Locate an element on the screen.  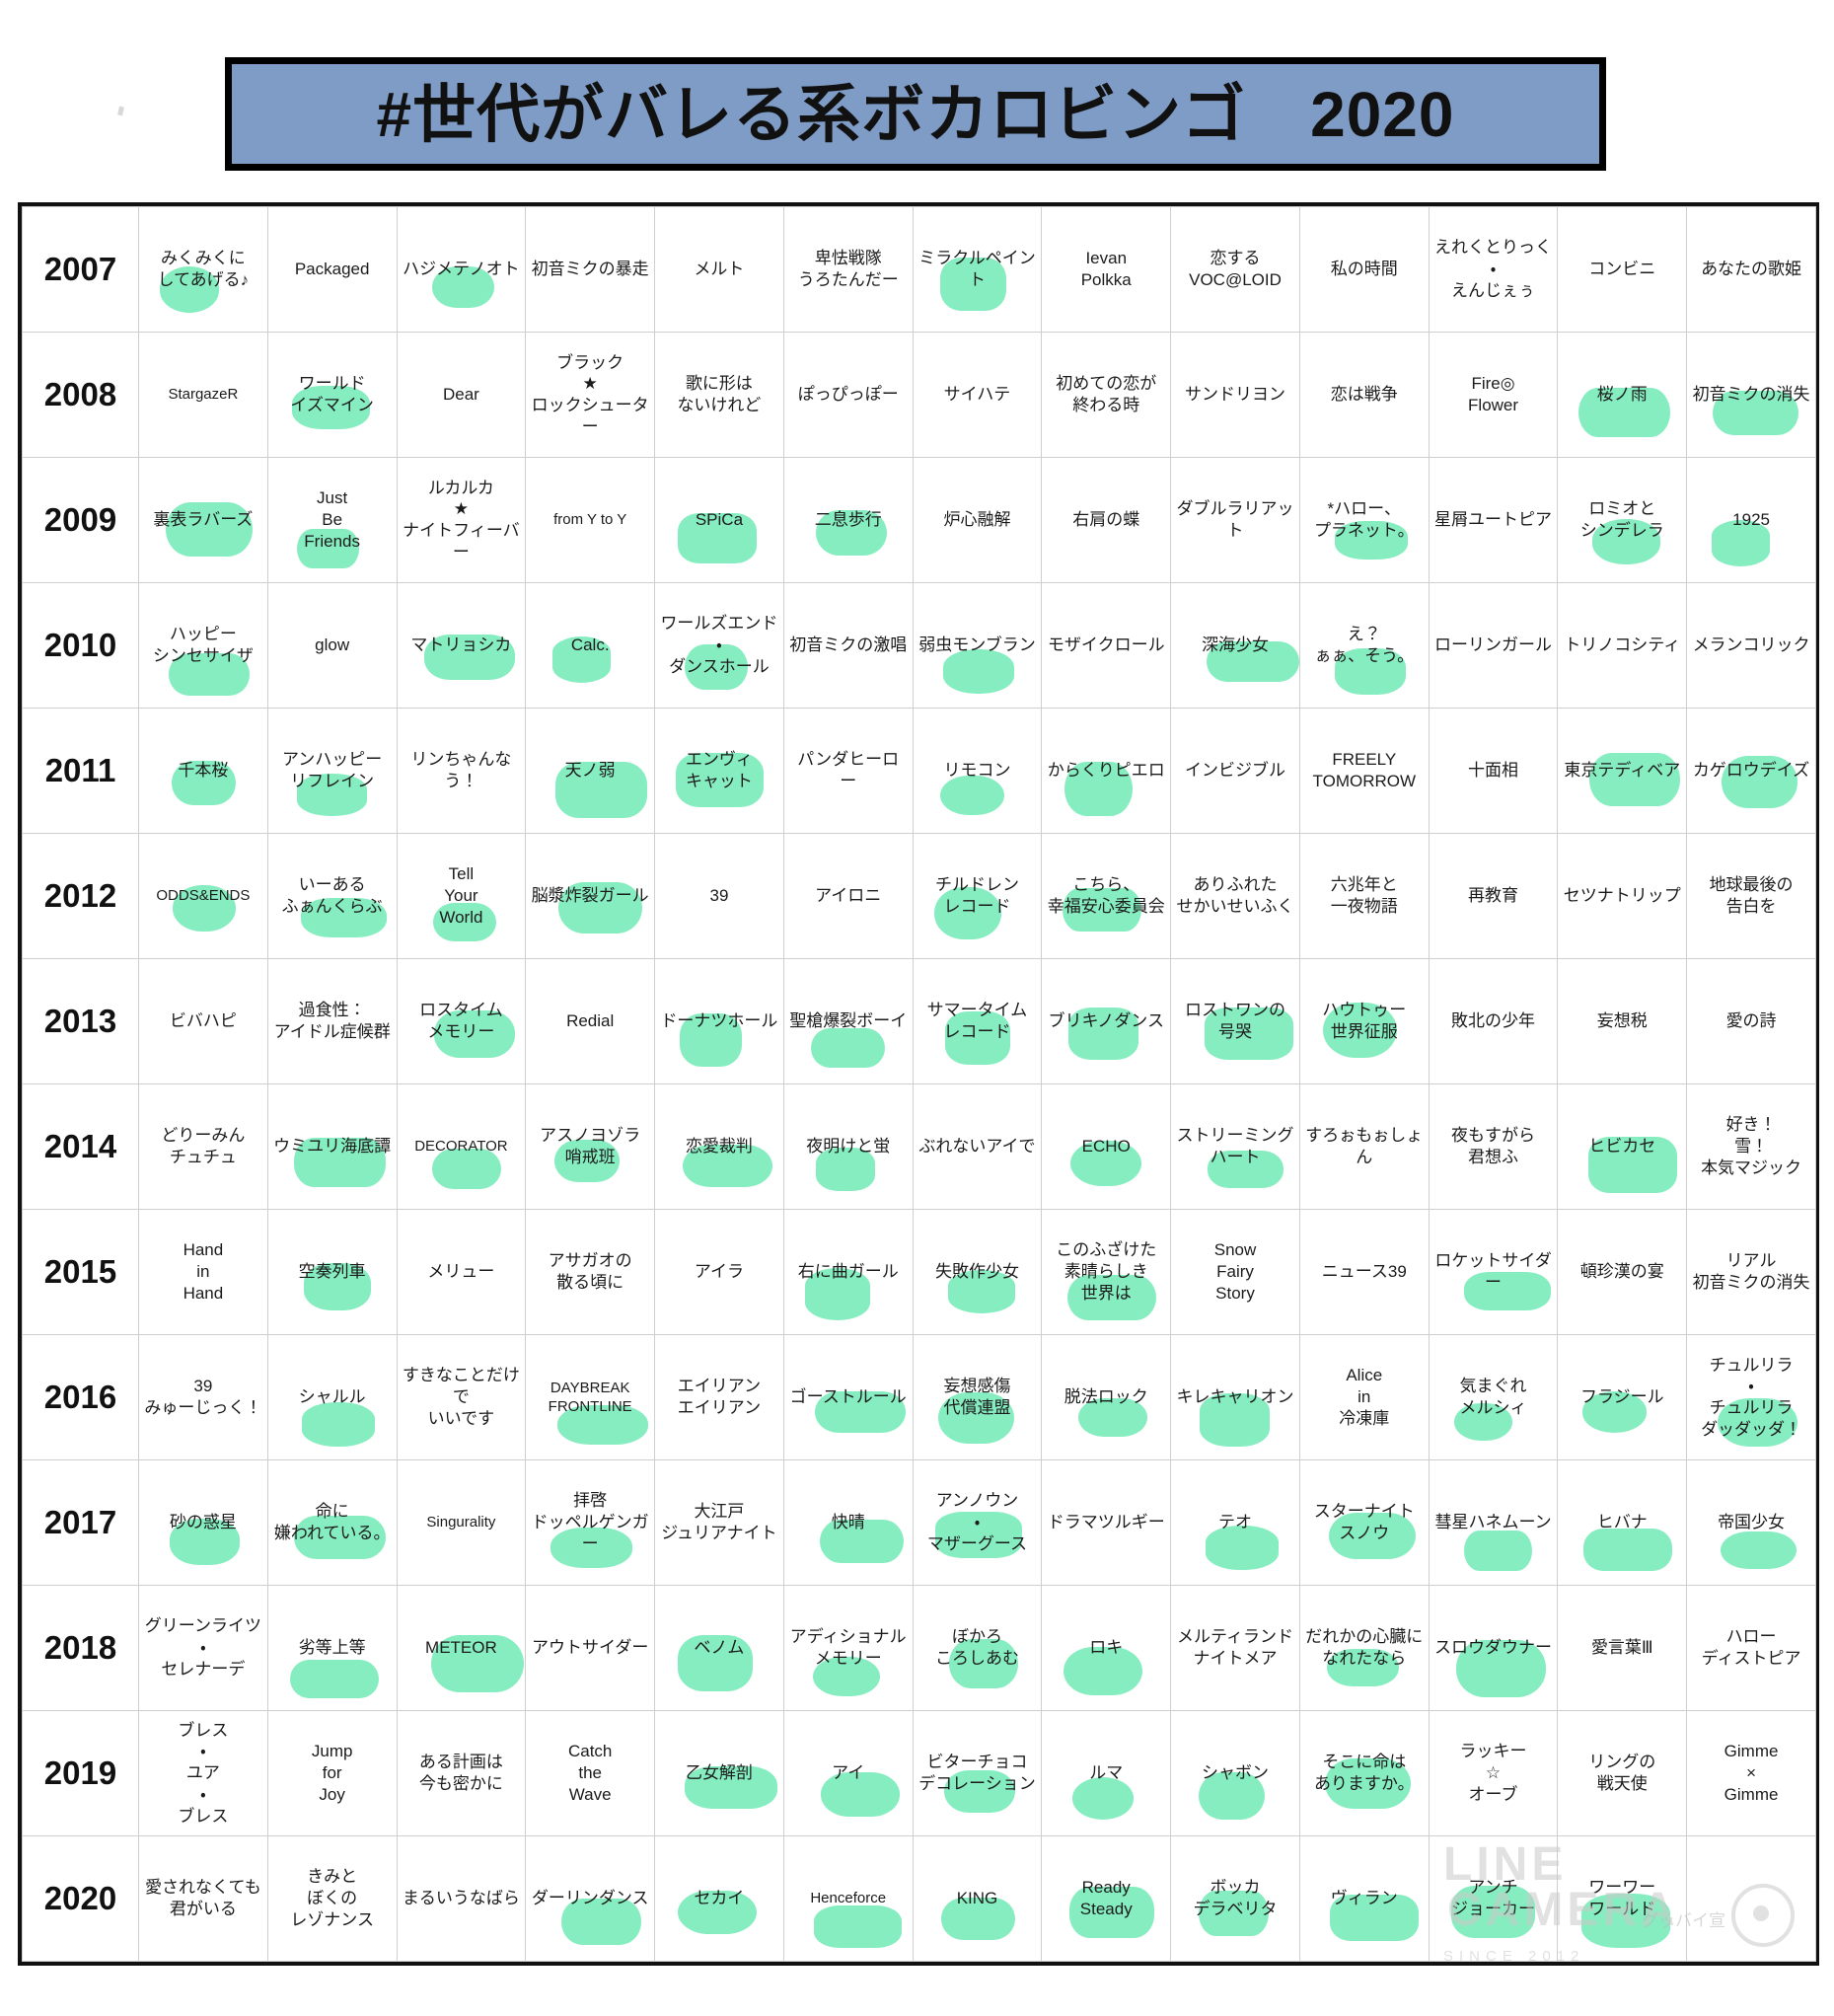
bingo-cell: カゲロウデイズ is located at coordinates (1751, 771).